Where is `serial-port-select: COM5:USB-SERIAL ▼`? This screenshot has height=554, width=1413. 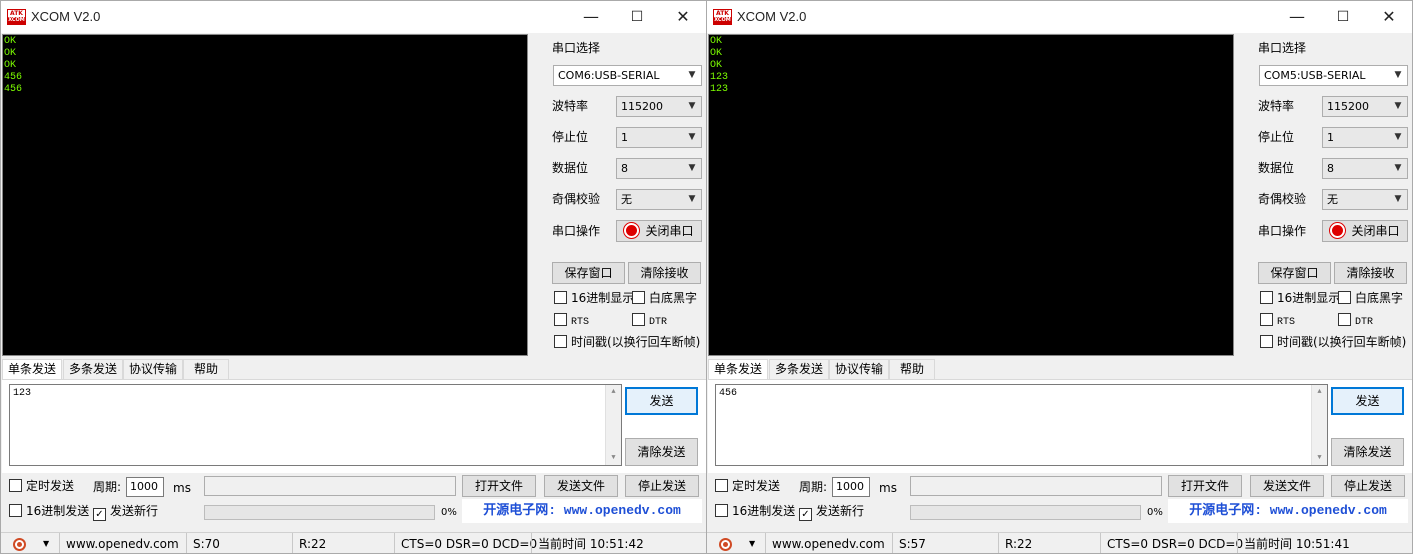
serial-port-select: COM5:USB-SERIAL ▼ is located at coordinates (1333, 75).